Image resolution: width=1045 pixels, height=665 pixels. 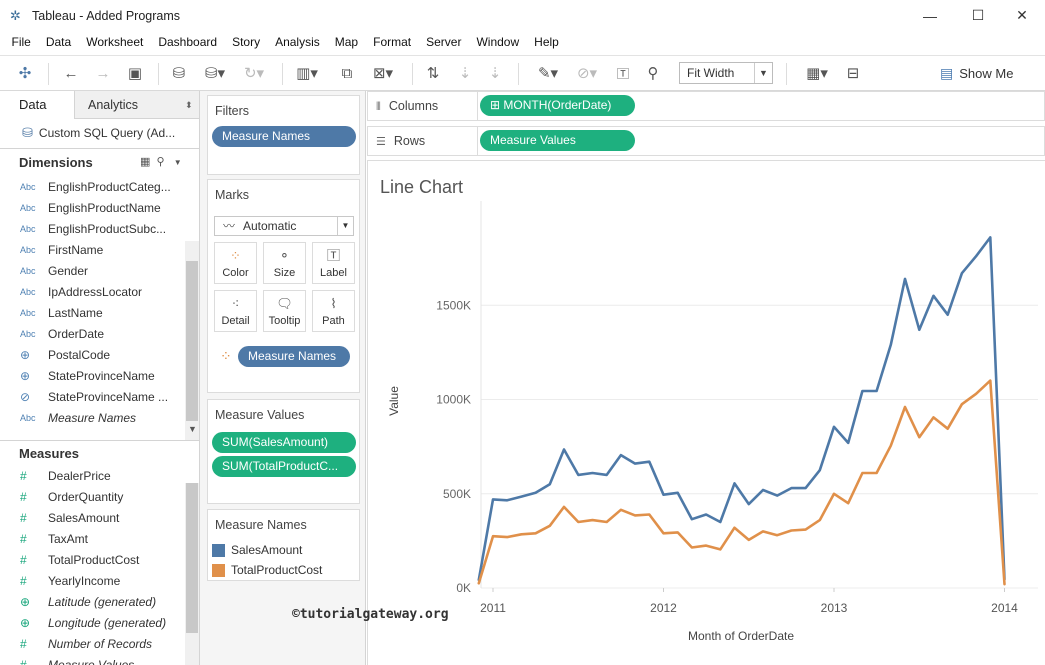 I want to click on measure-field: # TotalProductCost, so click(x=101, y=559).